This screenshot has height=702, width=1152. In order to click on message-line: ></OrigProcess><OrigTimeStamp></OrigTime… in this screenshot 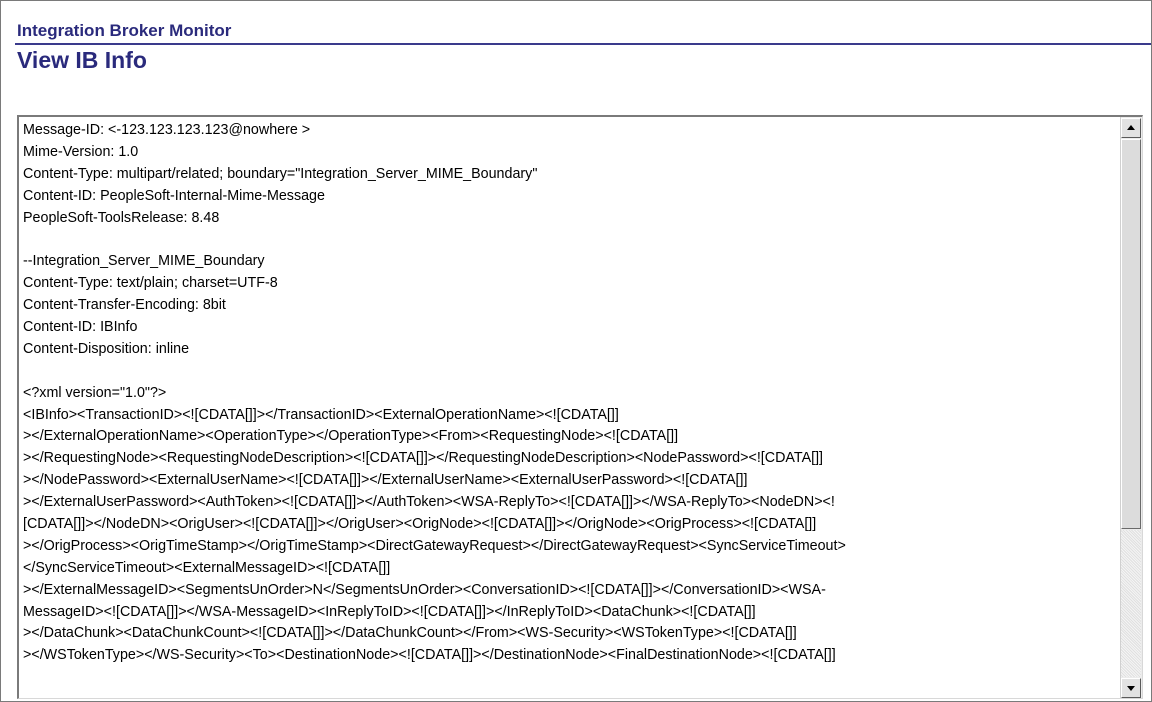, I will do `click(434, 545)`.